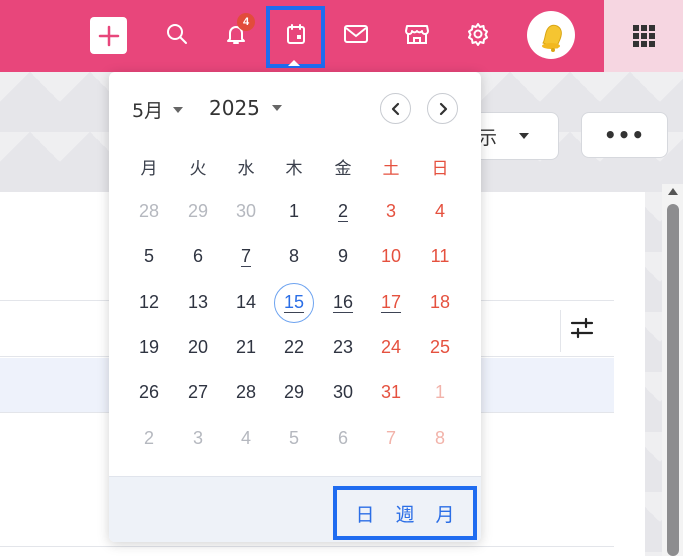  I want to click on year-select: 2025, so click(245, 108).